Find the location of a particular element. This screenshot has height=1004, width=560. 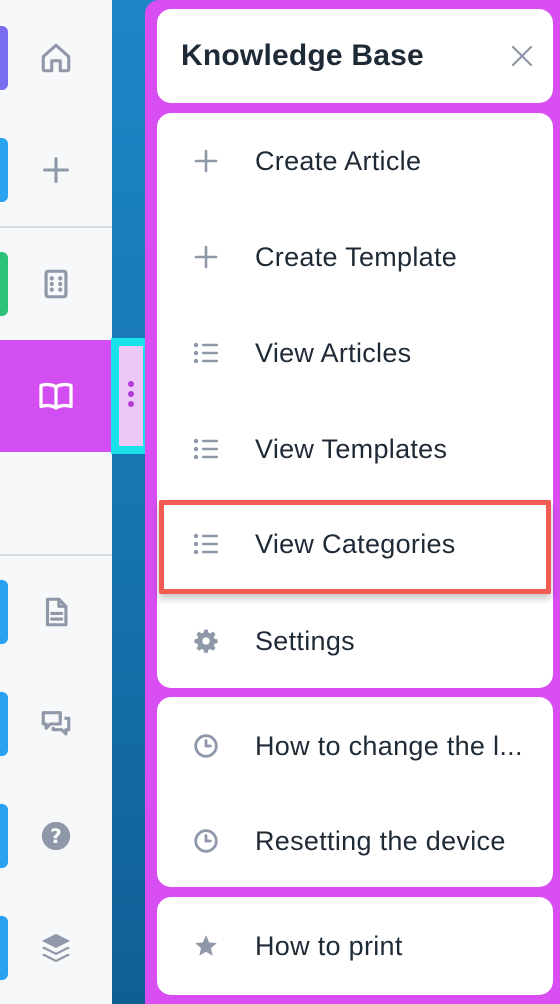

chat-icon is located at coordinates (56, 724).